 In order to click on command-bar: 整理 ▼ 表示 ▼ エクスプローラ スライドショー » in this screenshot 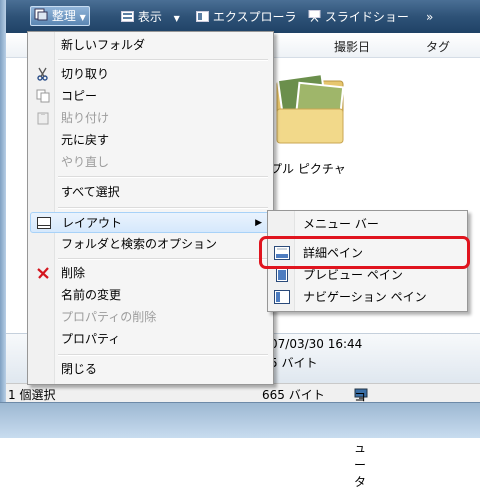, I will do `click(243, 16)`.